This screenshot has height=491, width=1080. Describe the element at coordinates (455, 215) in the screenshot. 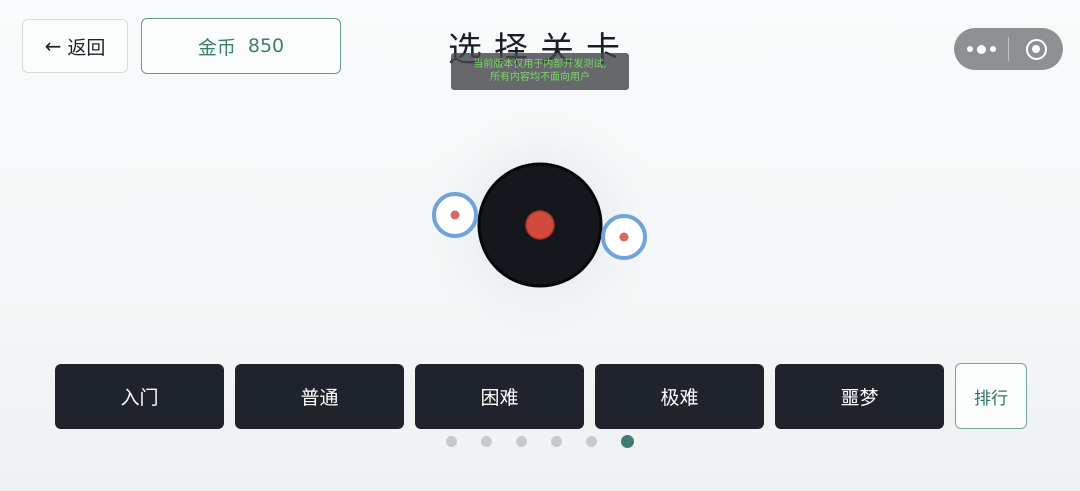

I see `orbit-node-left` at that location.